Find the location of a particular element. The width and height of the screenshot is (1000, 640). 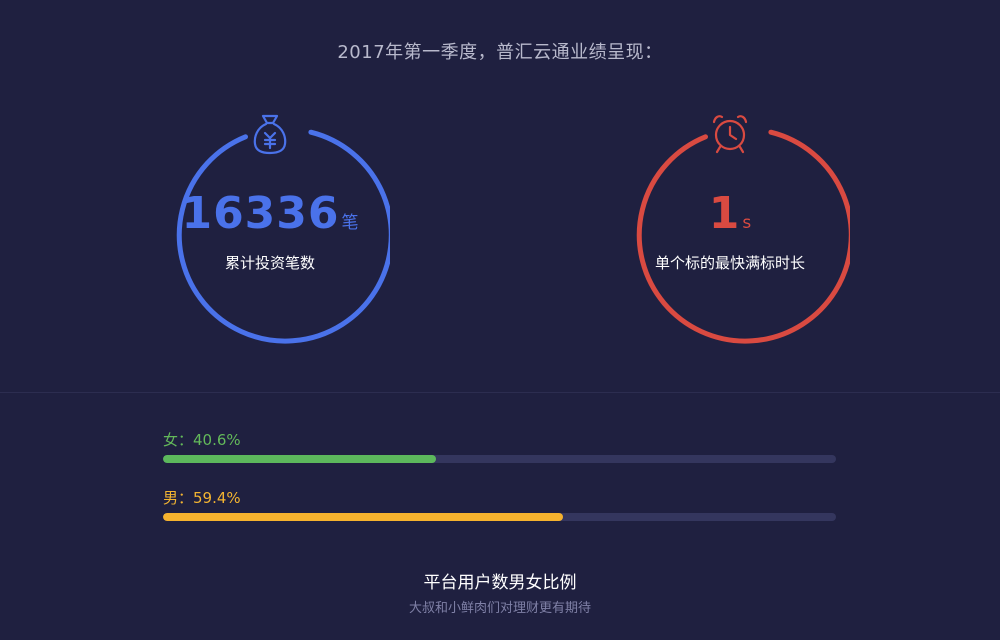

stat-card-fastest-fill: 1s 单个标的最快满标时长 is located at coordinates (730, 230).